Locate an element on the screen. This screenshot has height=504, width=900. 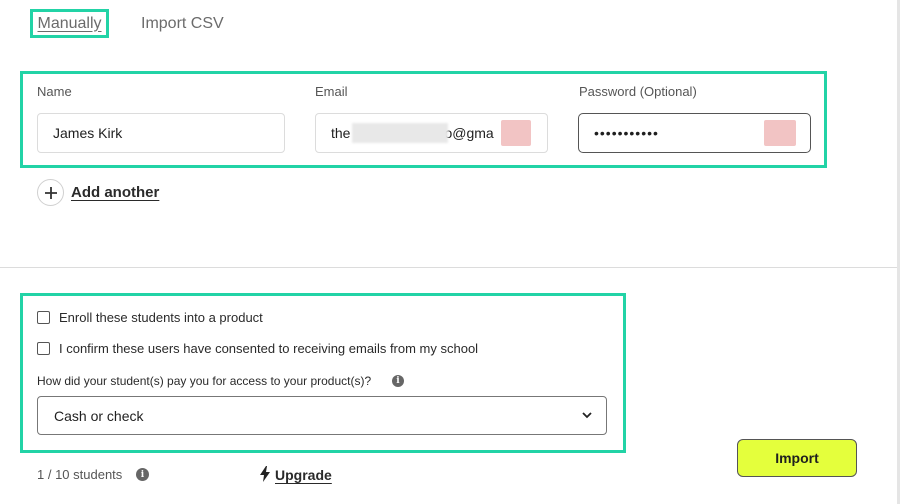
bolt-icon is located at coordinates (265, 474).